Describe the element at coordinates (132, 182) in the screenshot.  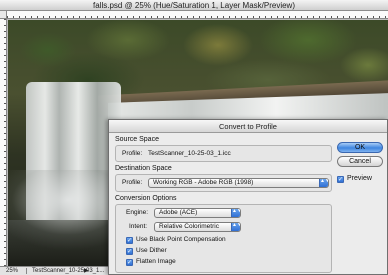
I see `destination-profile-label: Profile:` at that location.